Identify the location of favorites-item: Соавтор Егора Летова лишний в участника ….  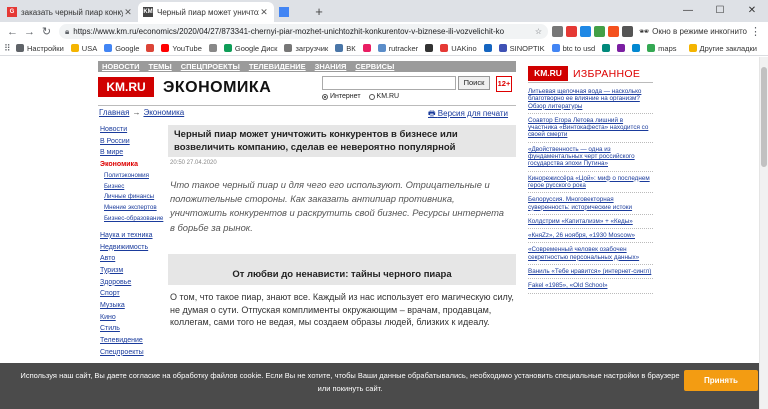
(590, 130).